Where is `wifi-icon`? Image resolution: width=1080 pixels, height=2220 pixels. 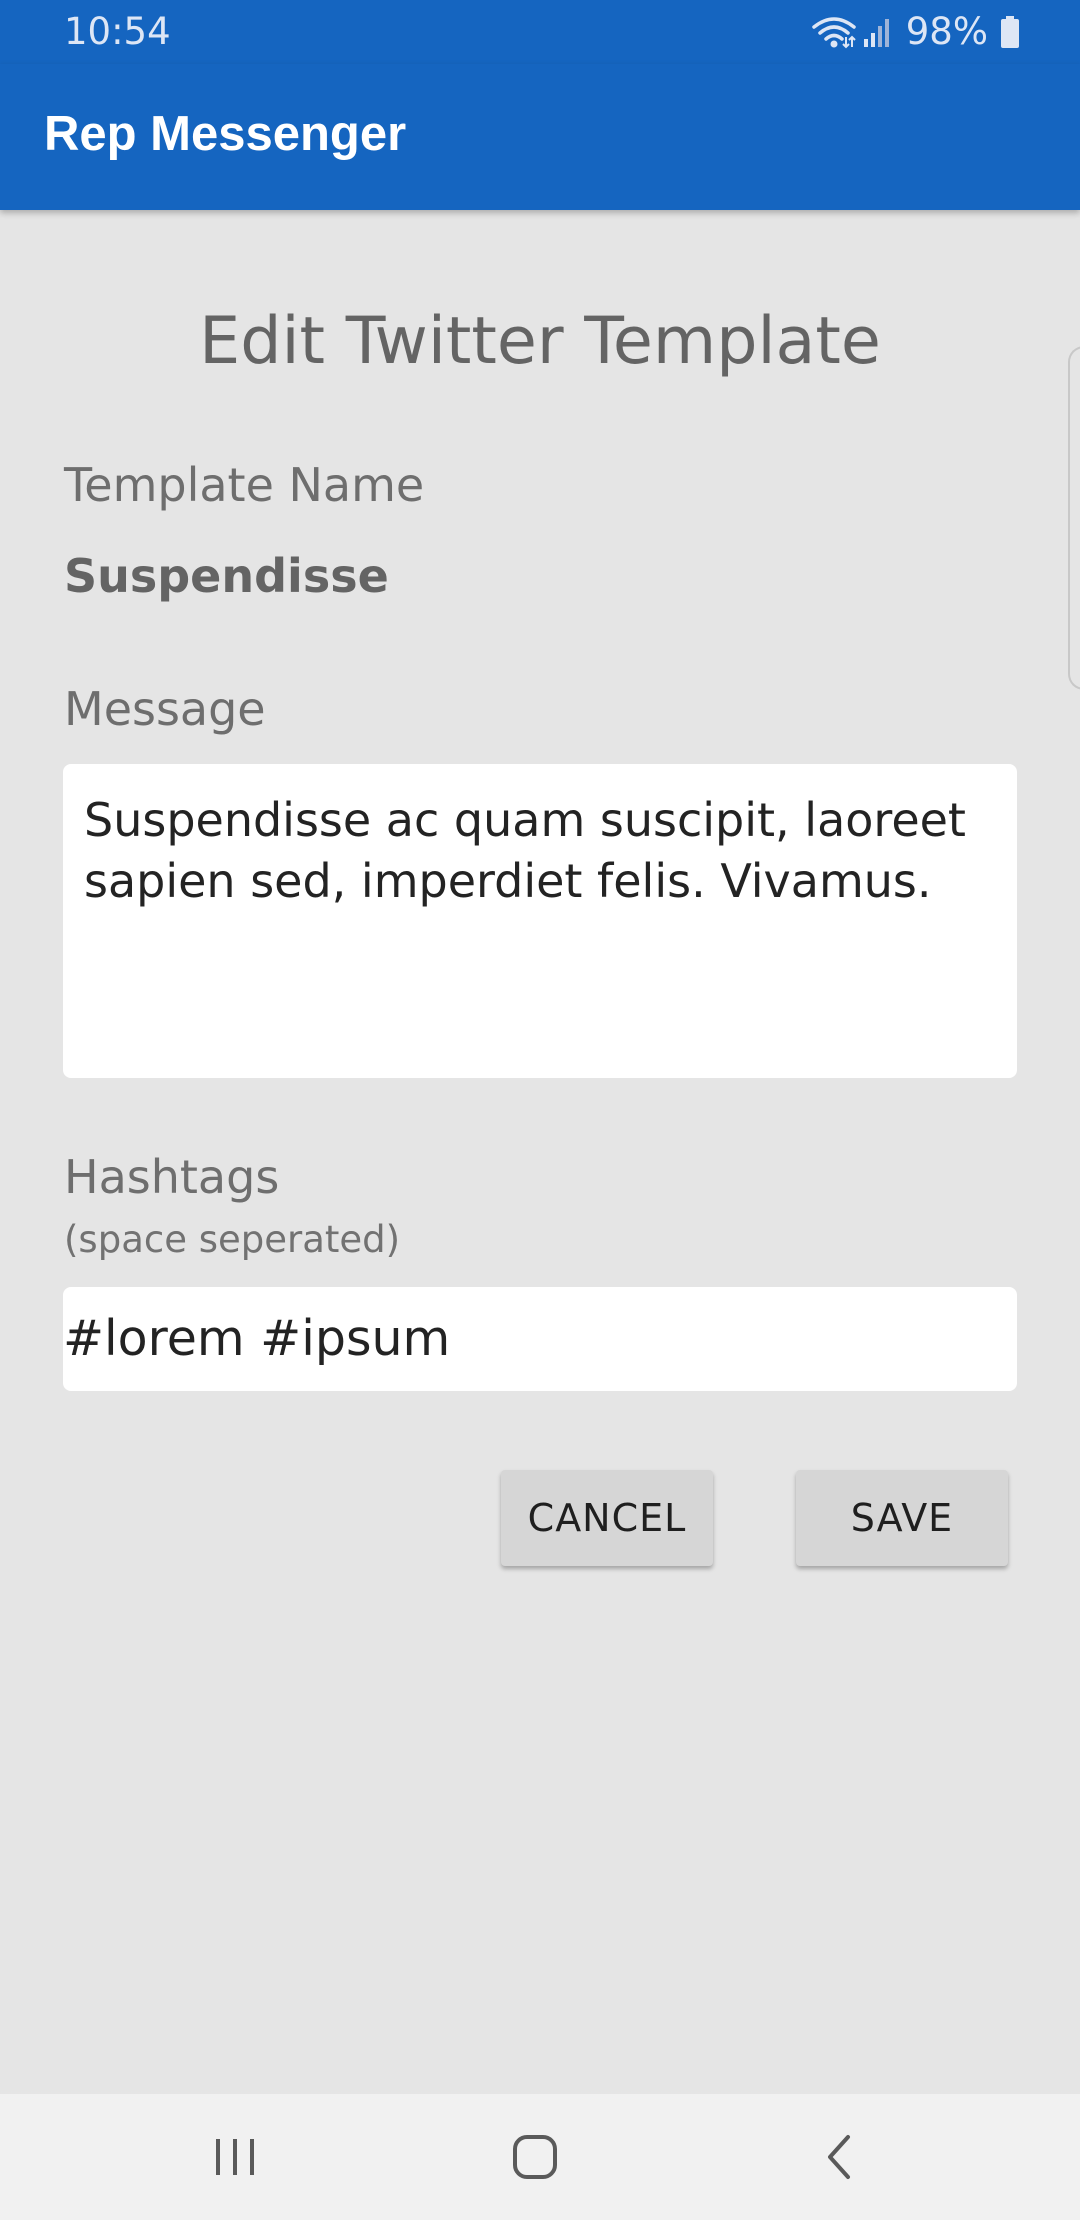
wifi-icon is located at coordinates (834, 32).